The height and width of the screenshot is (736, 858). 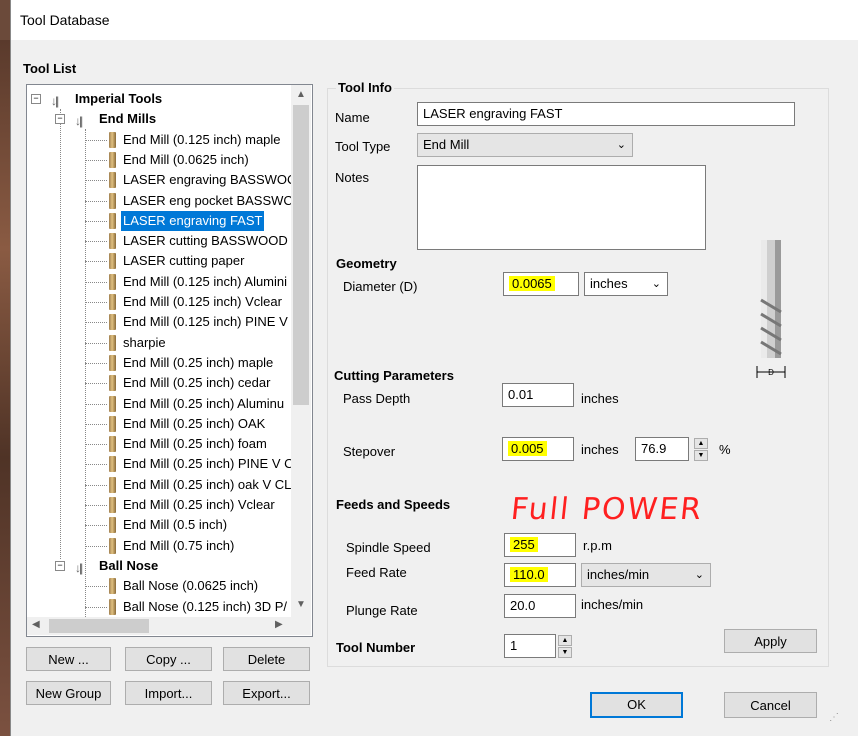 I want to click on tree-item: LASER engraving BASSWOC, so click(x=161, y=180).